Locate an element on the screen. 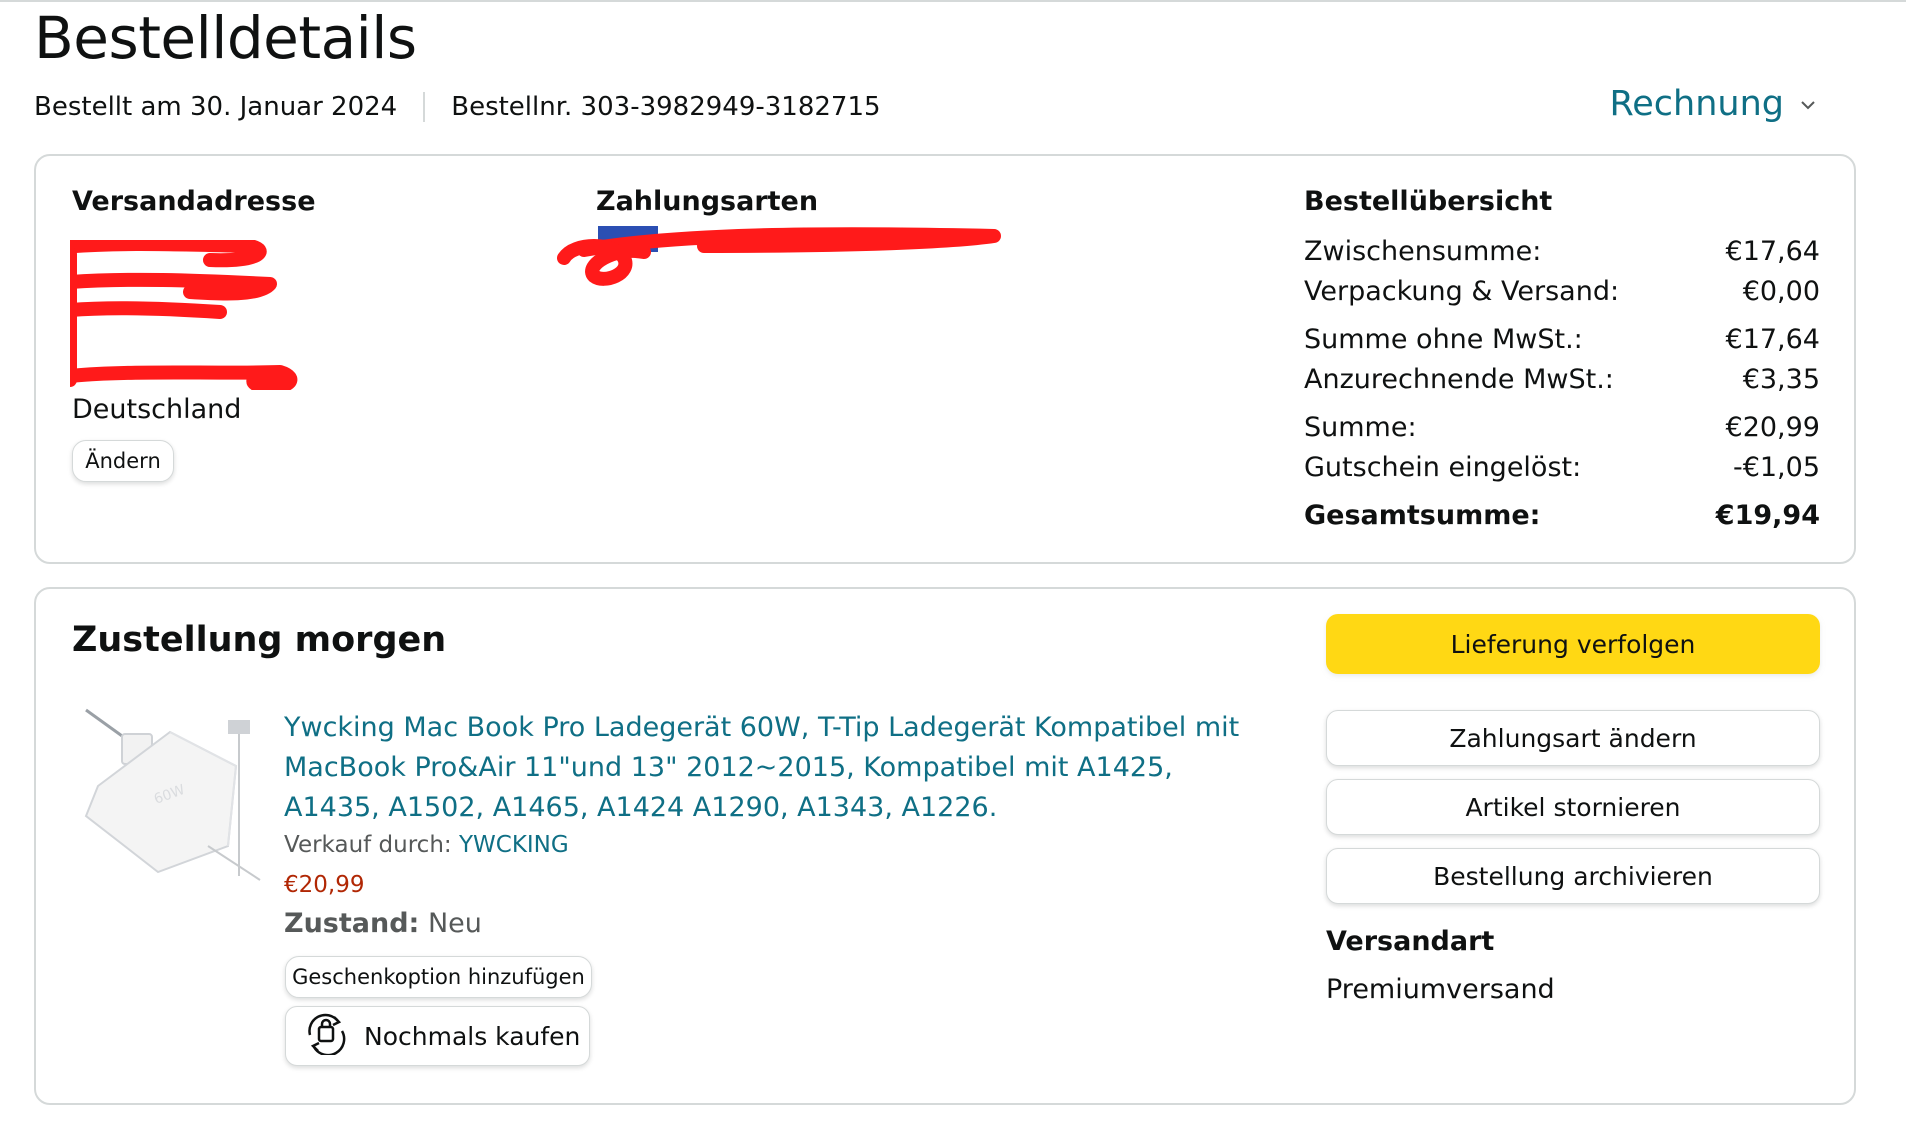 The height and width of the screenshot is (1134, 1906). summary-value: €3,35 is located at coordinates (1781, 379).